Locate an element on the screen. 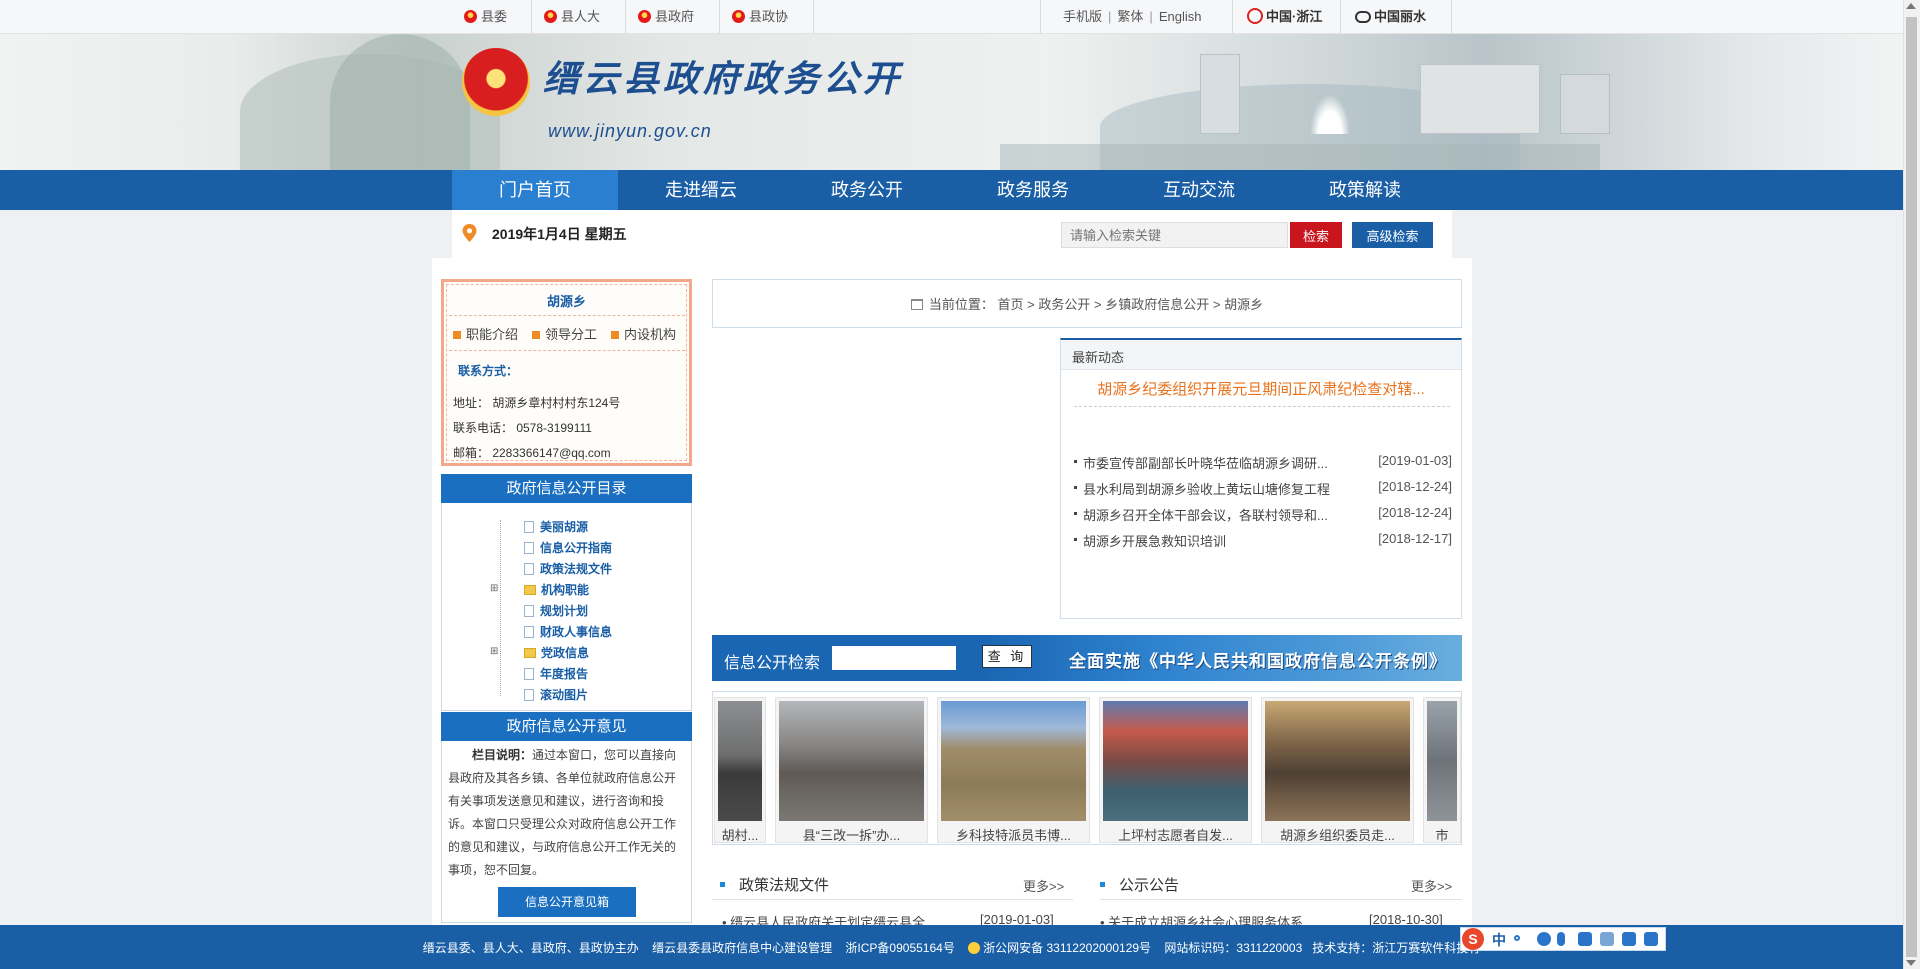 The width and height of the screenshot is (1920, 969). catalog-item-slideshow: 滚动图片 is located at coordinates (556, 694).